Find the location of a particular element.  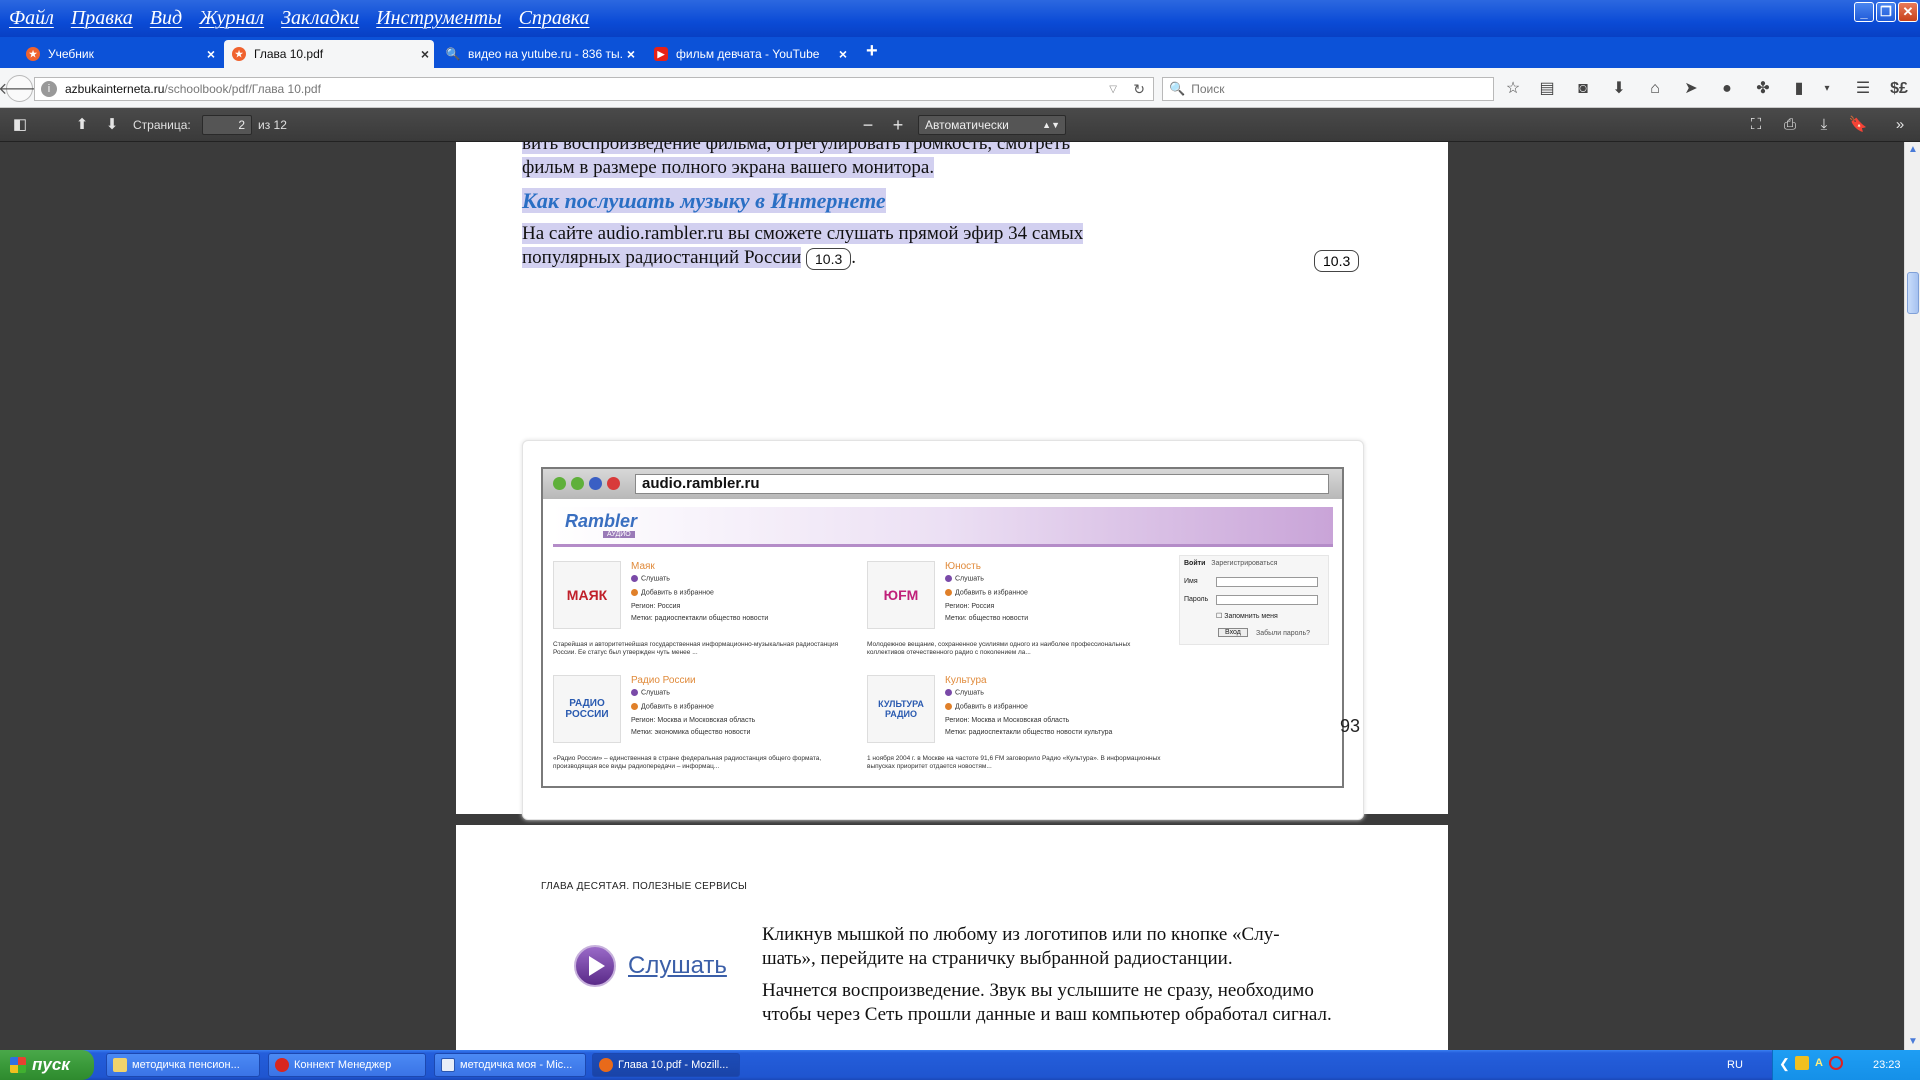

firefox-icon is located at coordinates (606, 1065).